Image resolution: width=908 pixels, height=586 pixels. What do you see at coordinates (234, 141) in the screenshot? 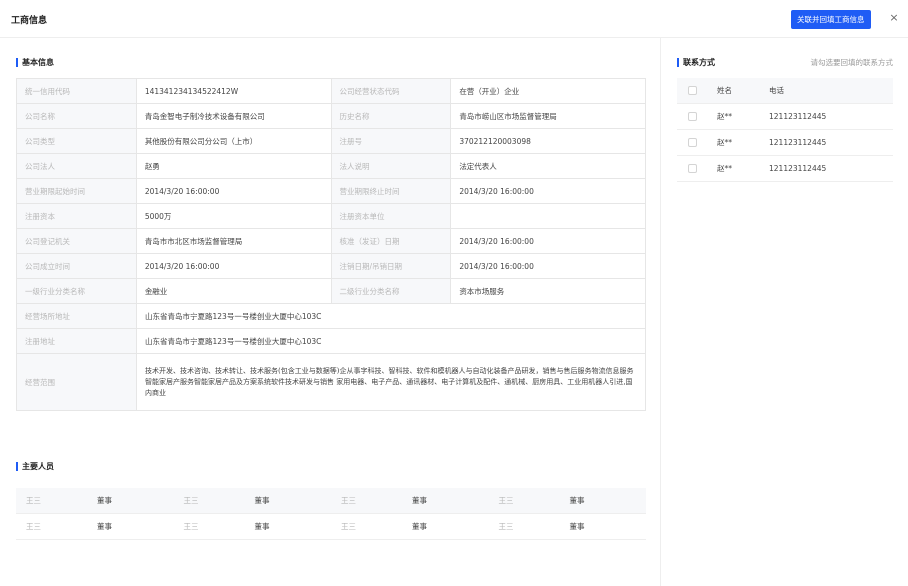
I see `field-value: 其他股份有限公司分公司（上市）` at bounding box center [234, 141].